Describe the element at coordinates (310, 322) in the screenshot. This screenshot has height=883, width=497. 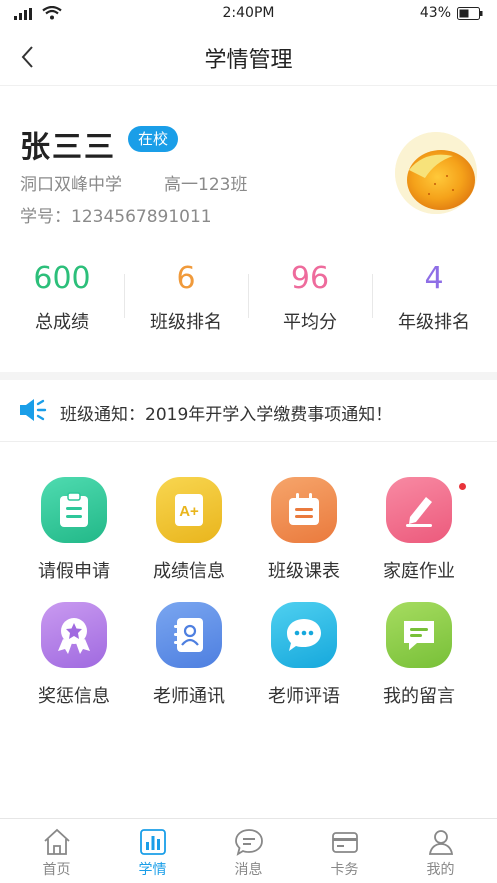
I see `stat-label: 平均分` at that location.